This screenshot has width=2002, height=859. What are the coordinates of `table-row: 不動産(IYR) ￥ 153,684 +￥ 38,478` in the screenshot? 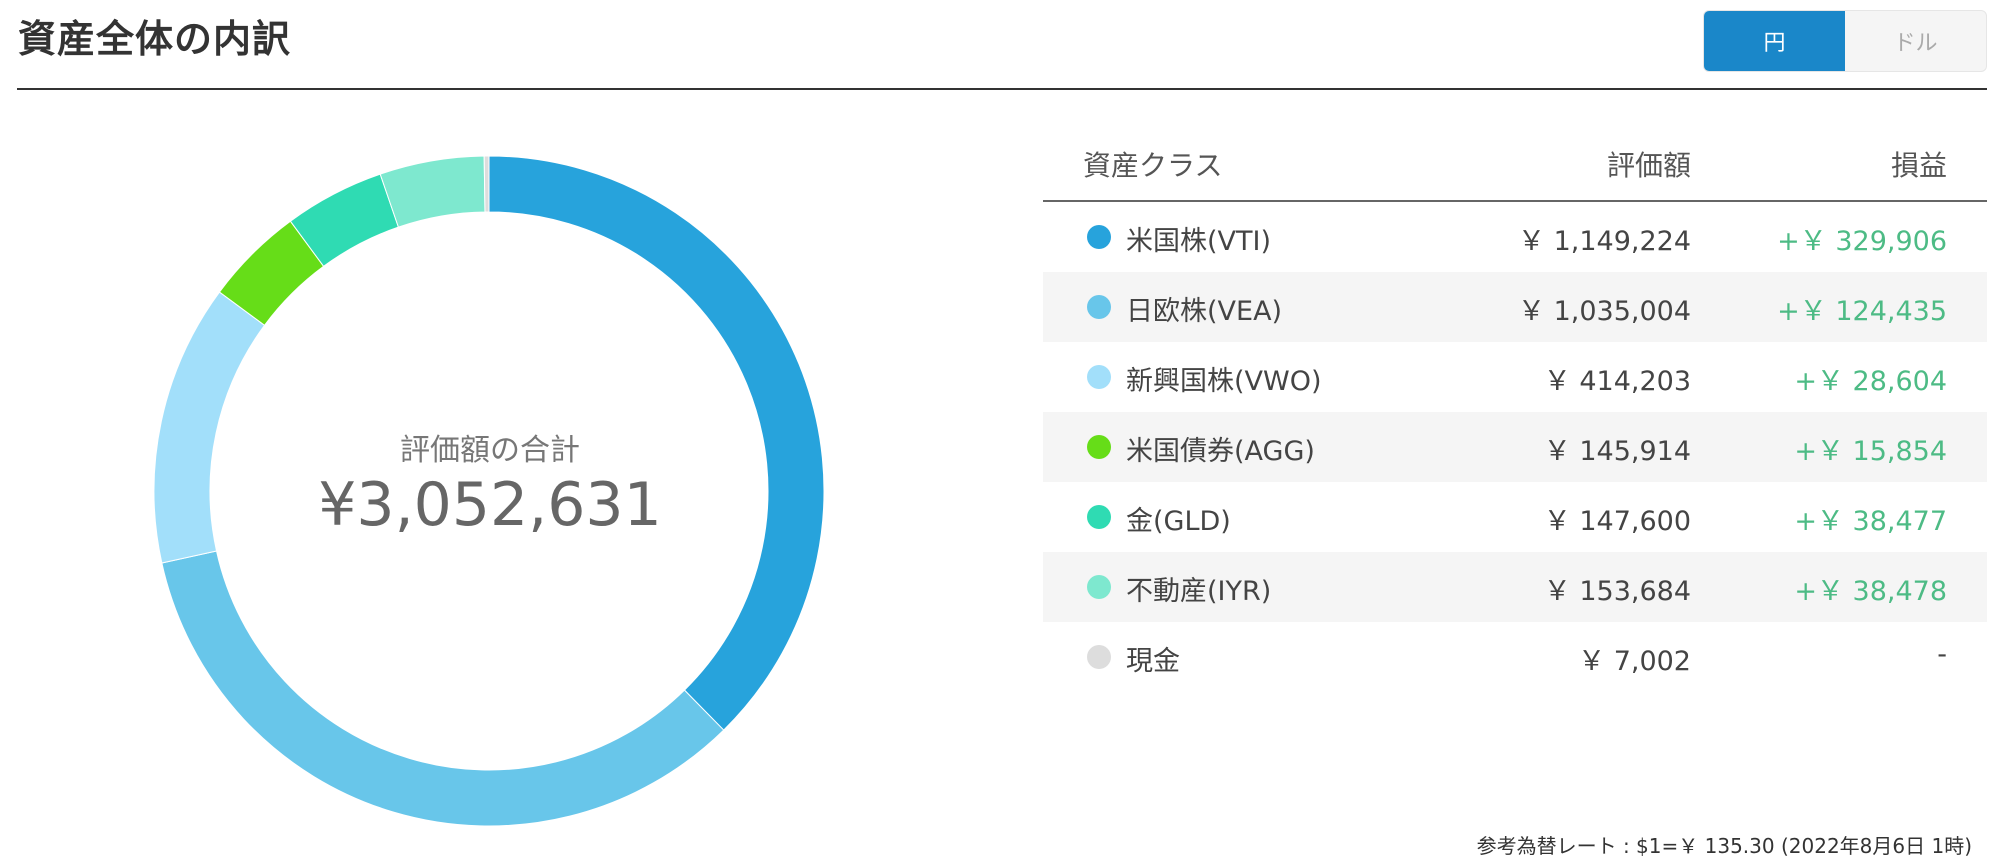 It's located at (1515, 587).